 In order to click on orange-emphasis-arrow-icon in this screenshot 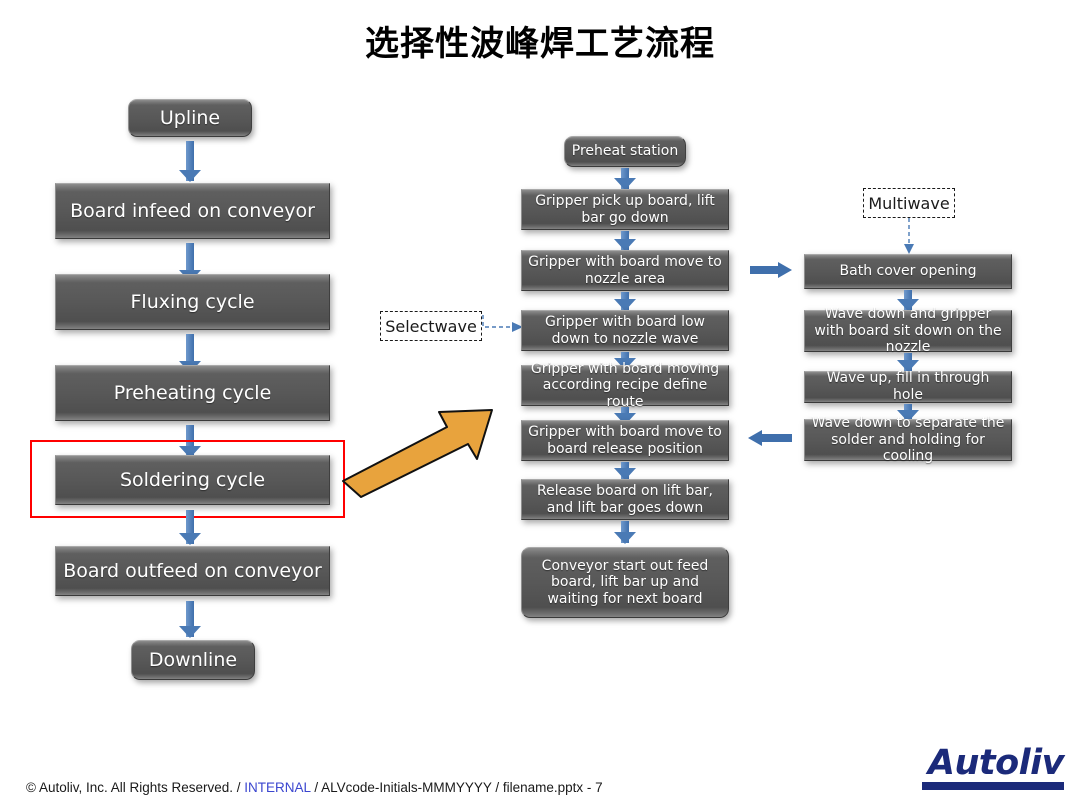, I will do `click(417, 453)`.